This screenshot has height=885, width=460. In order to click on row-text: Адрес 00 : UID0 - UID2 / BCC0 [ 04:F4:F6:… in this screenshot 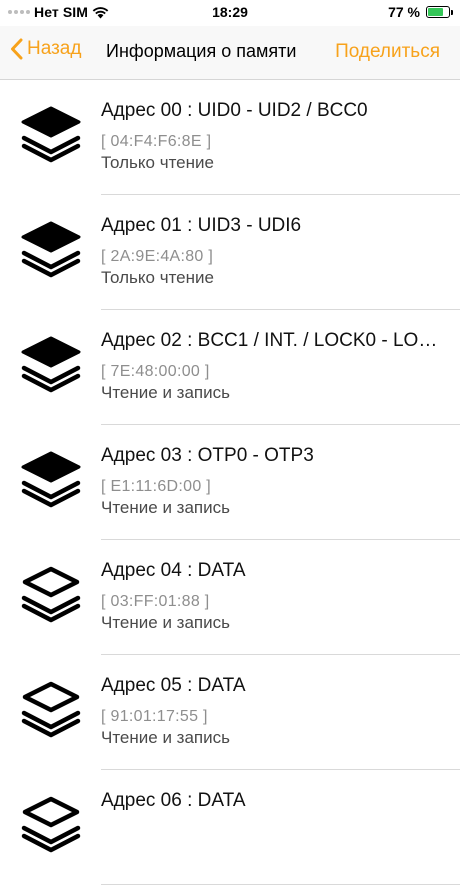, I will do `click(270, 136)`.